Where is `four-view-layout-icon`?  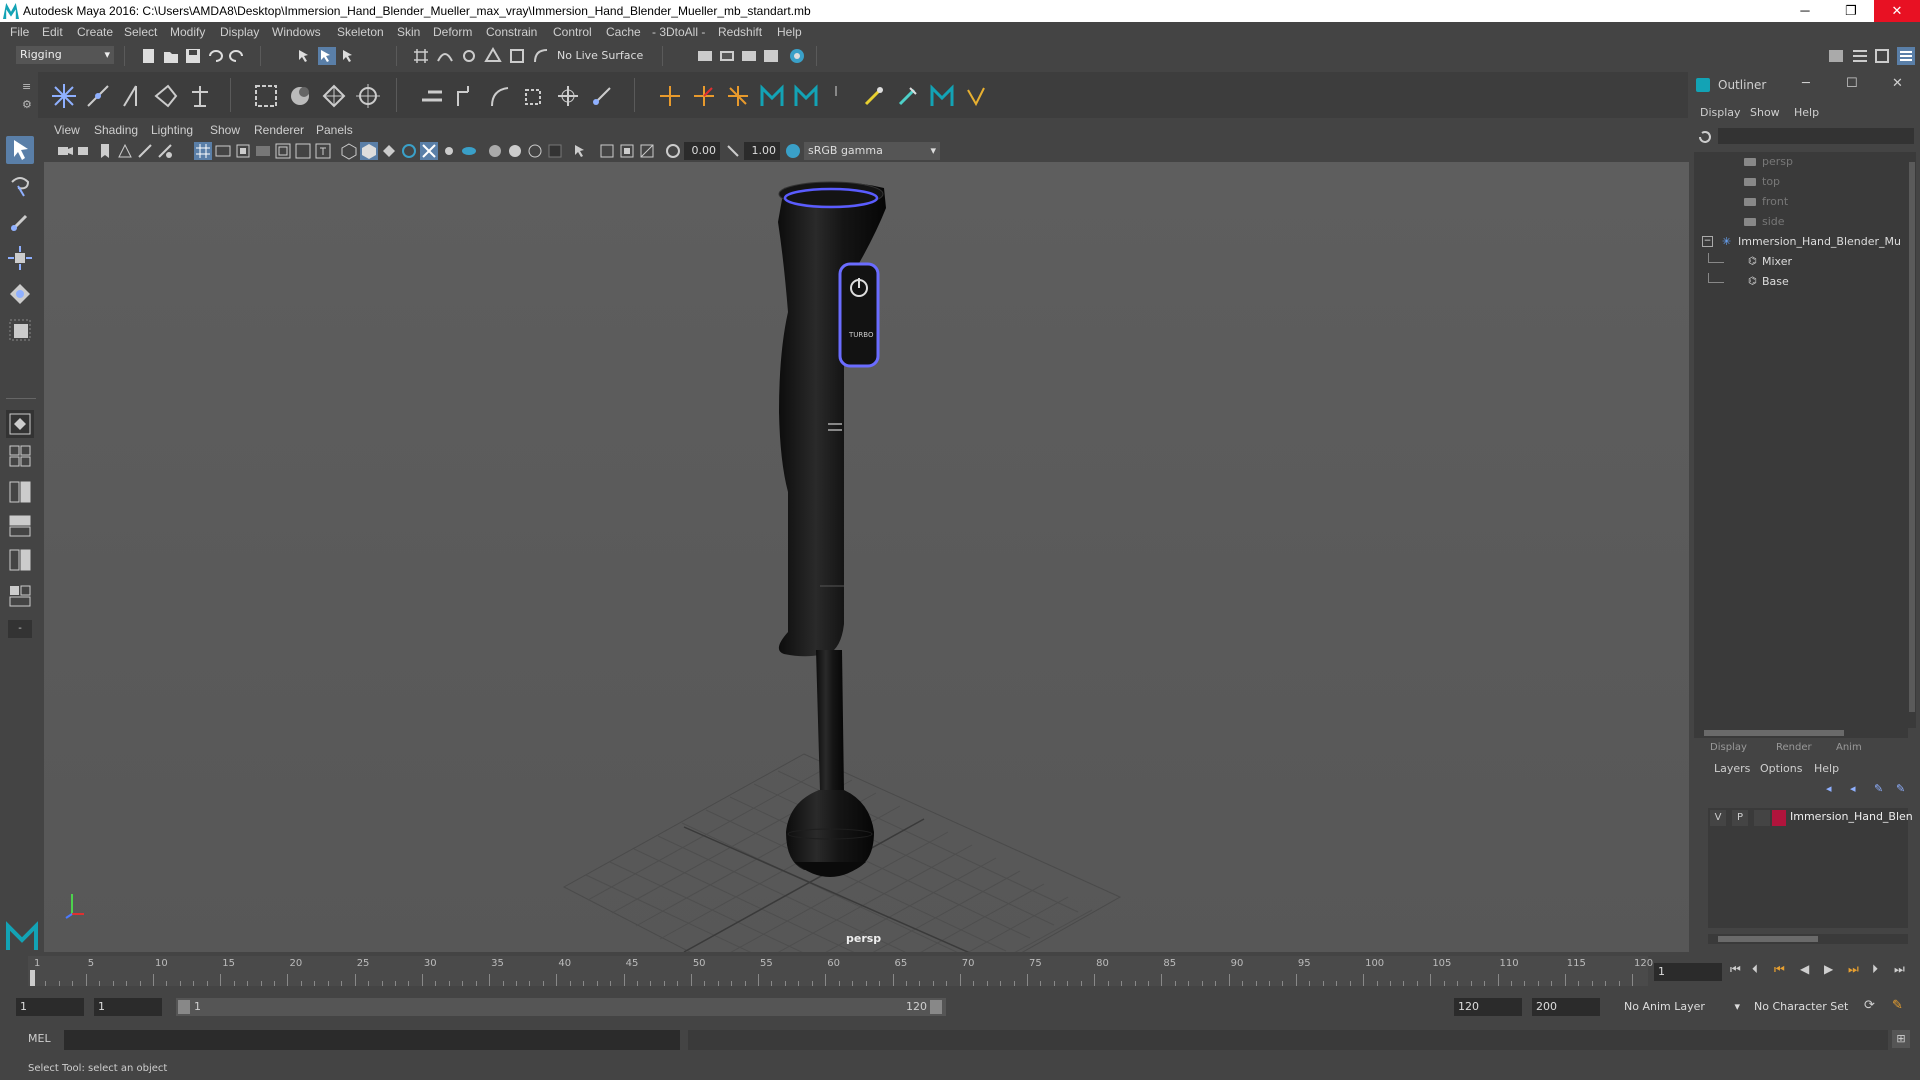 four-view-layout-icon is located at coordinates (20, 456).